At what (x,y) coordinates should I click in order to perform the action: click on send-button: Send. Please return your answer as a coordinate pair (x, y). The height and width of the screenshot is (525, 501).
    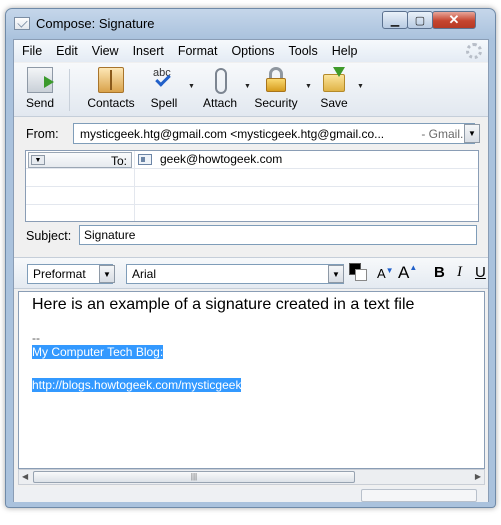
    Looking at the image, I should click on (40, 90).